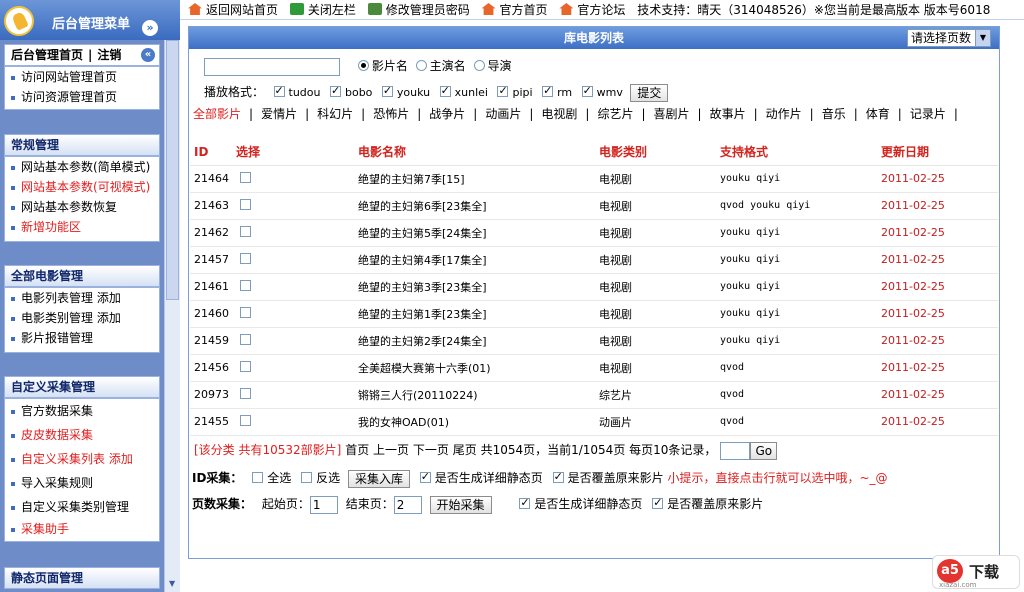 The height and width of the screenshot is (592, 1024). I want to click on sidebar-item-collect-category: 自定义采集类别管理, so click(82, 507).